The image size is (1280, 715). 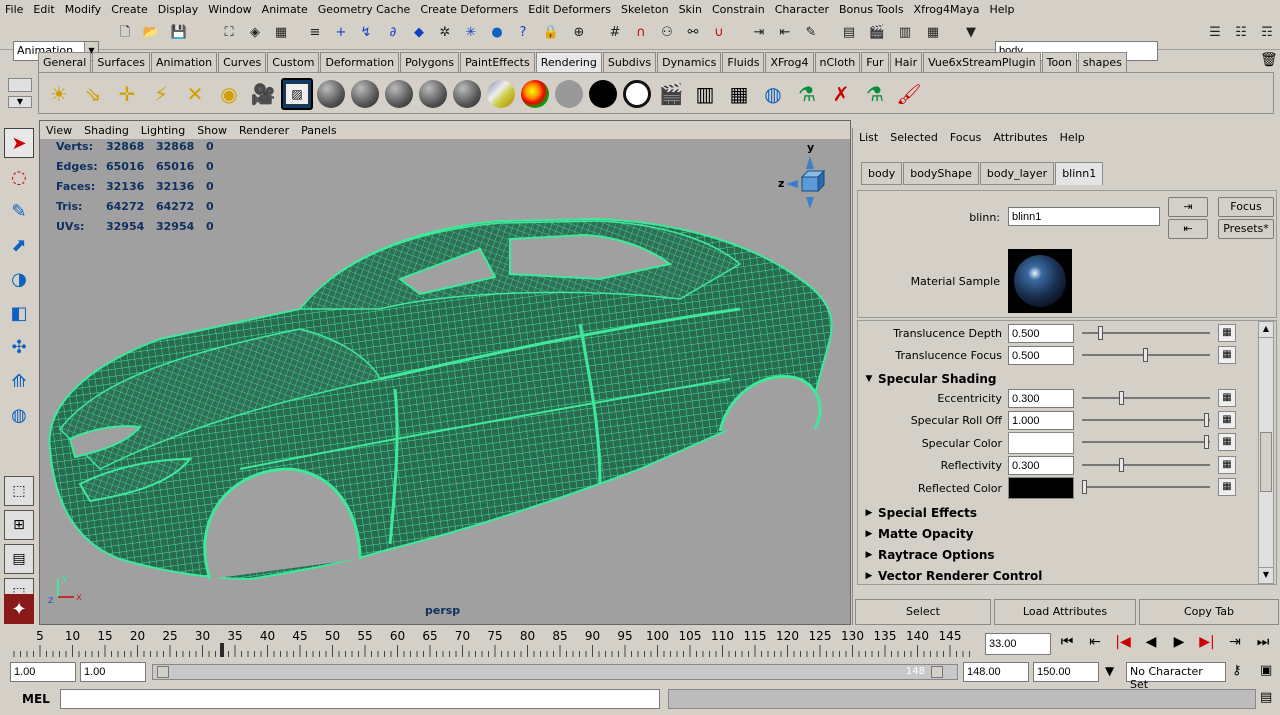 What do you see at coordinates (637, 94) in the screenshot?
I see `use-background-icon` at bounding box center [637, 94].